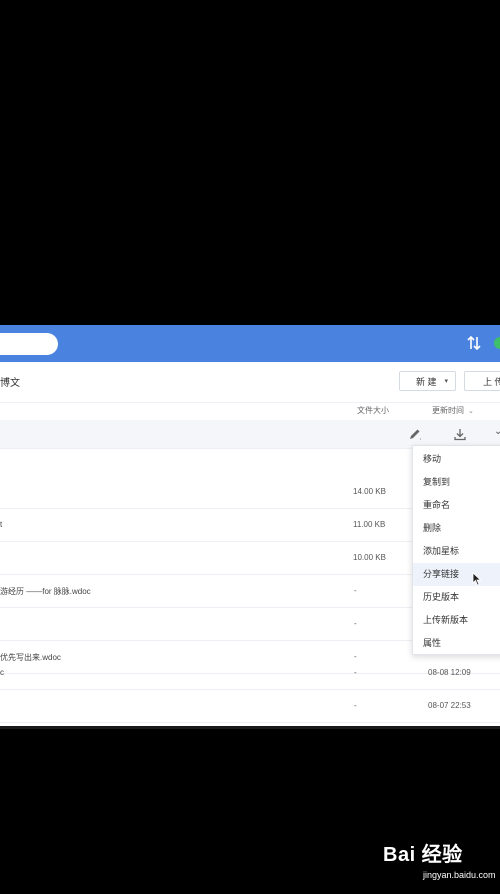 Image resolution: width=500 pixels, height=894 pixels. I want to click on avatar, so click(497, 343).